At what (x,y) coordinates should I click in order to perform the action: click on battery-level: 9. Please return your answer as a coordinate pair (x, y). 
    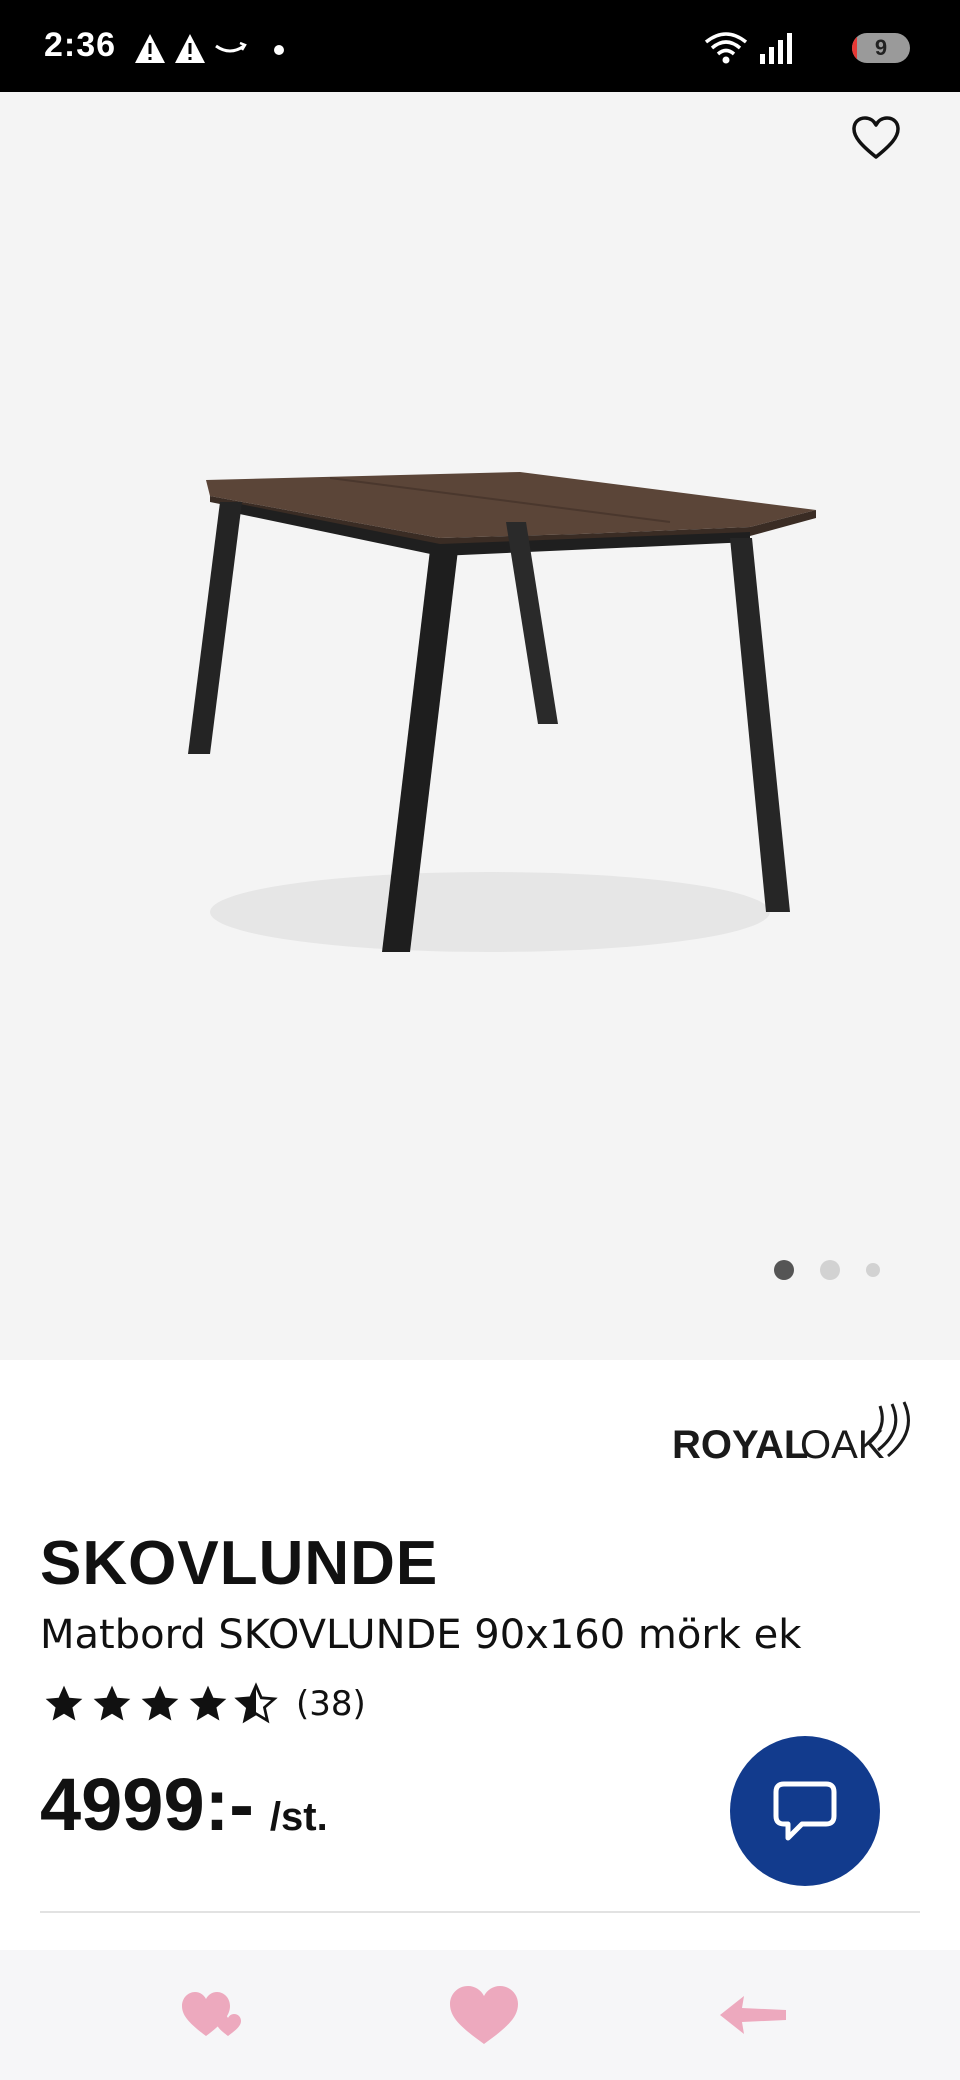
    Looking at the image, I should click on (881, 47).